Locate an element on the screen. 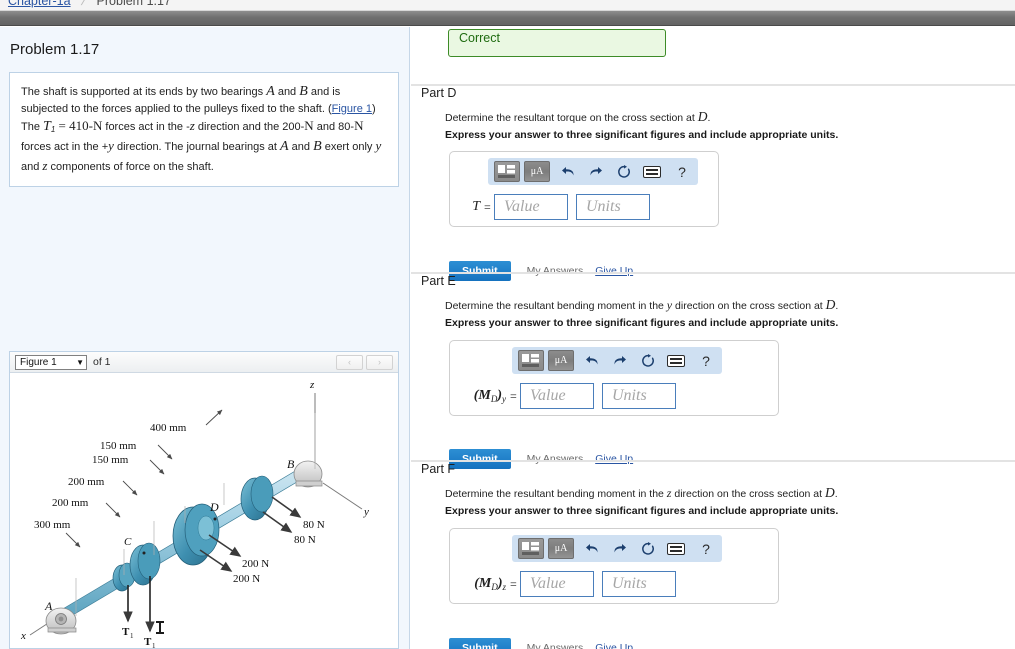 This screenshot has width=1015, height=649. svg-text: 200 N is located at coordinates (246, 579).